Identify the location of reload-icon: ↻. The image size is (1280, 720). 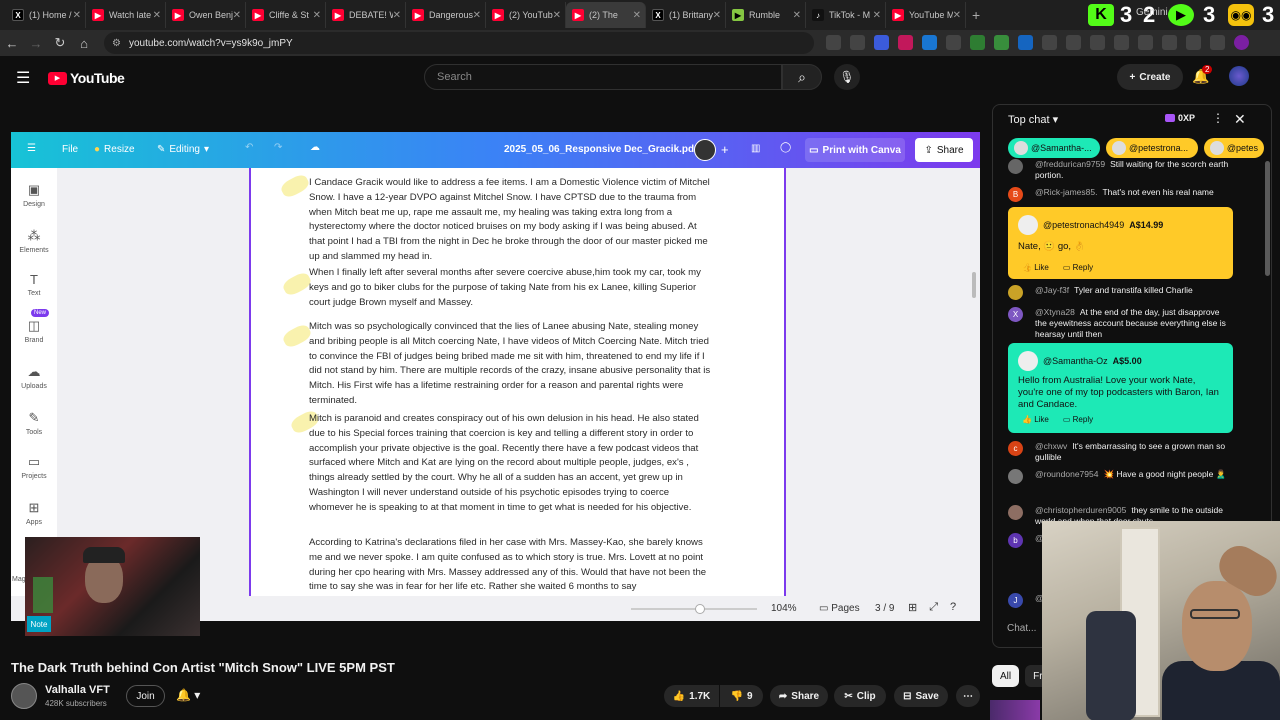
(60, 43).